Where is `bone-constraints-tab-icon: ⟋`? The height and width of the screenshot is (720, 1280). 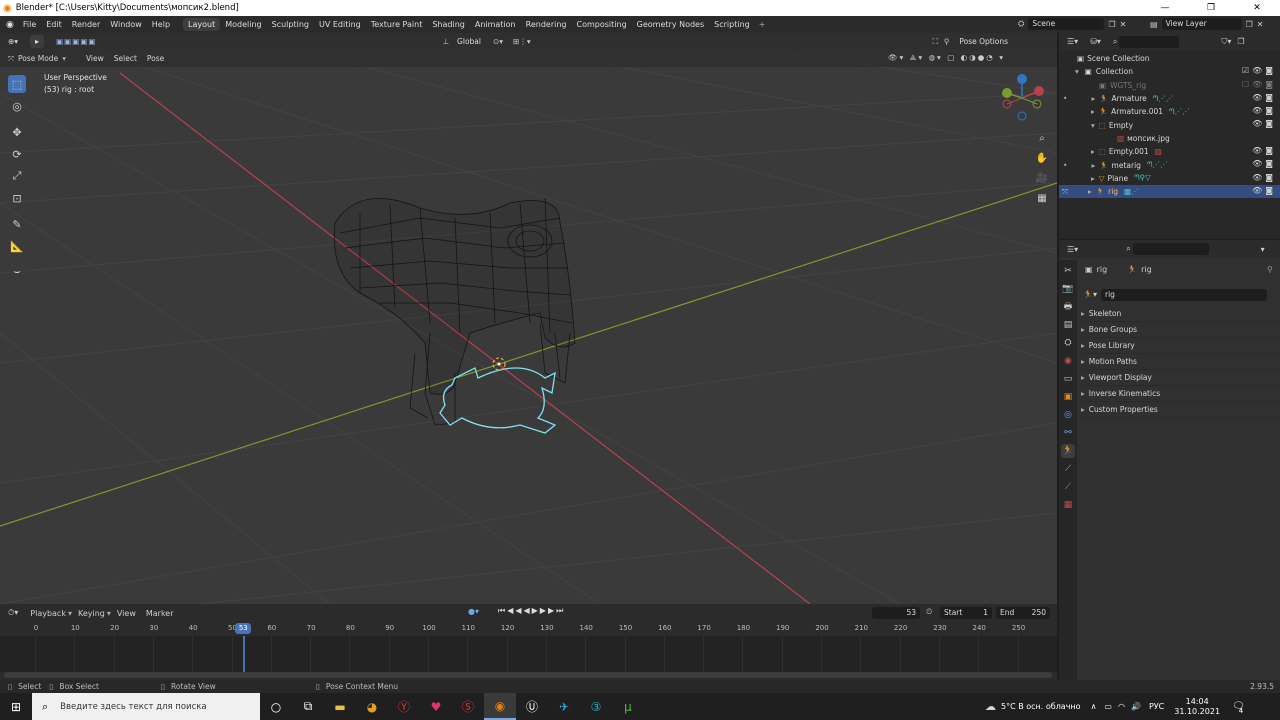 bone-constraints-tab-icon: ⟋ is located at coordinates (1068, 487).